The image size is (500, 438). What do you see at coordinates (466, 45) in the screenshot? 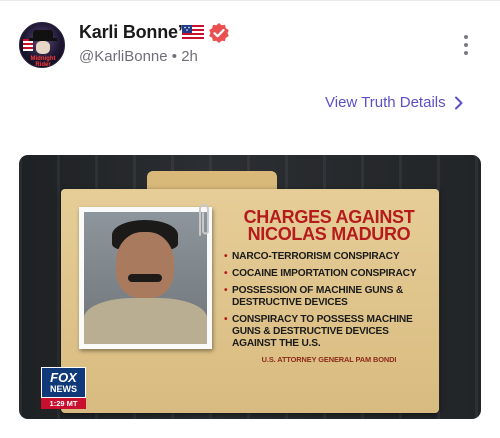
I see `more-options-icon` at bounding box center [466, 45].